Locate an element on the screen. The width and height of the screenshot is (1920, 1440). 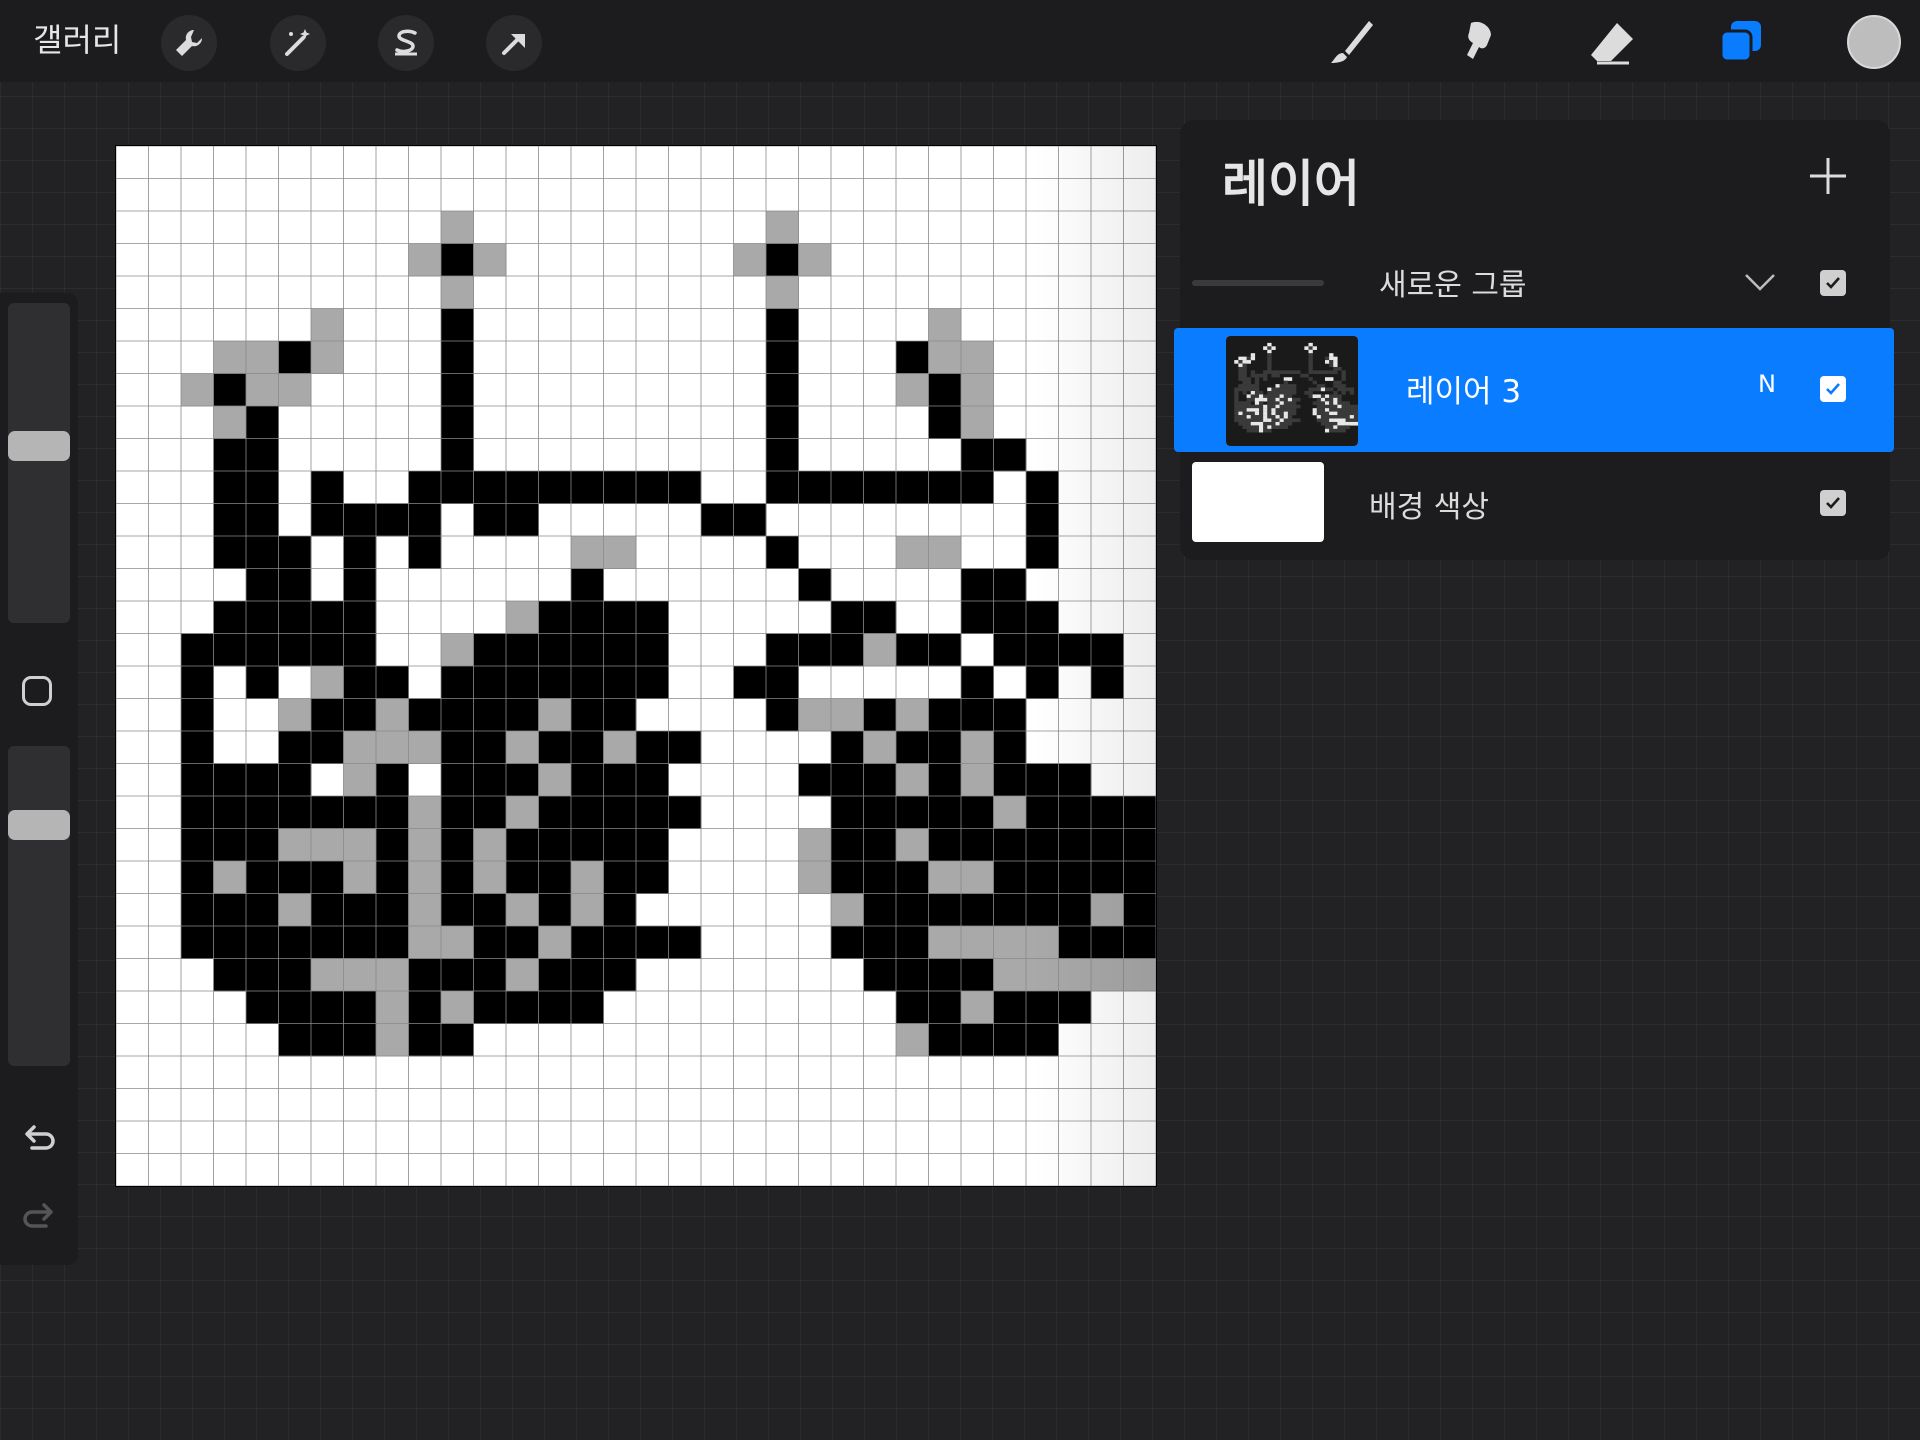
brush-icon is located at coordinates (1351, 43).